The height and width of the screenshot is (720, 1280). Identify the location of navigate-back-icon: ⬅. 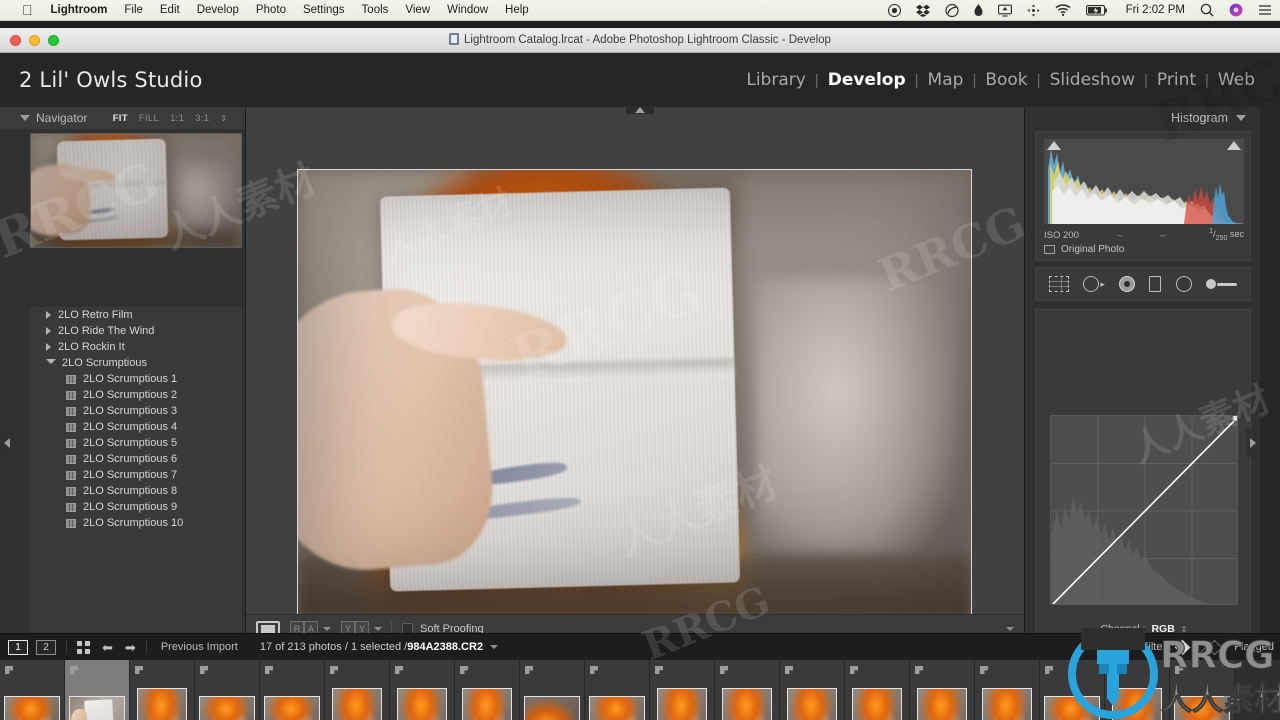
(107, 647).